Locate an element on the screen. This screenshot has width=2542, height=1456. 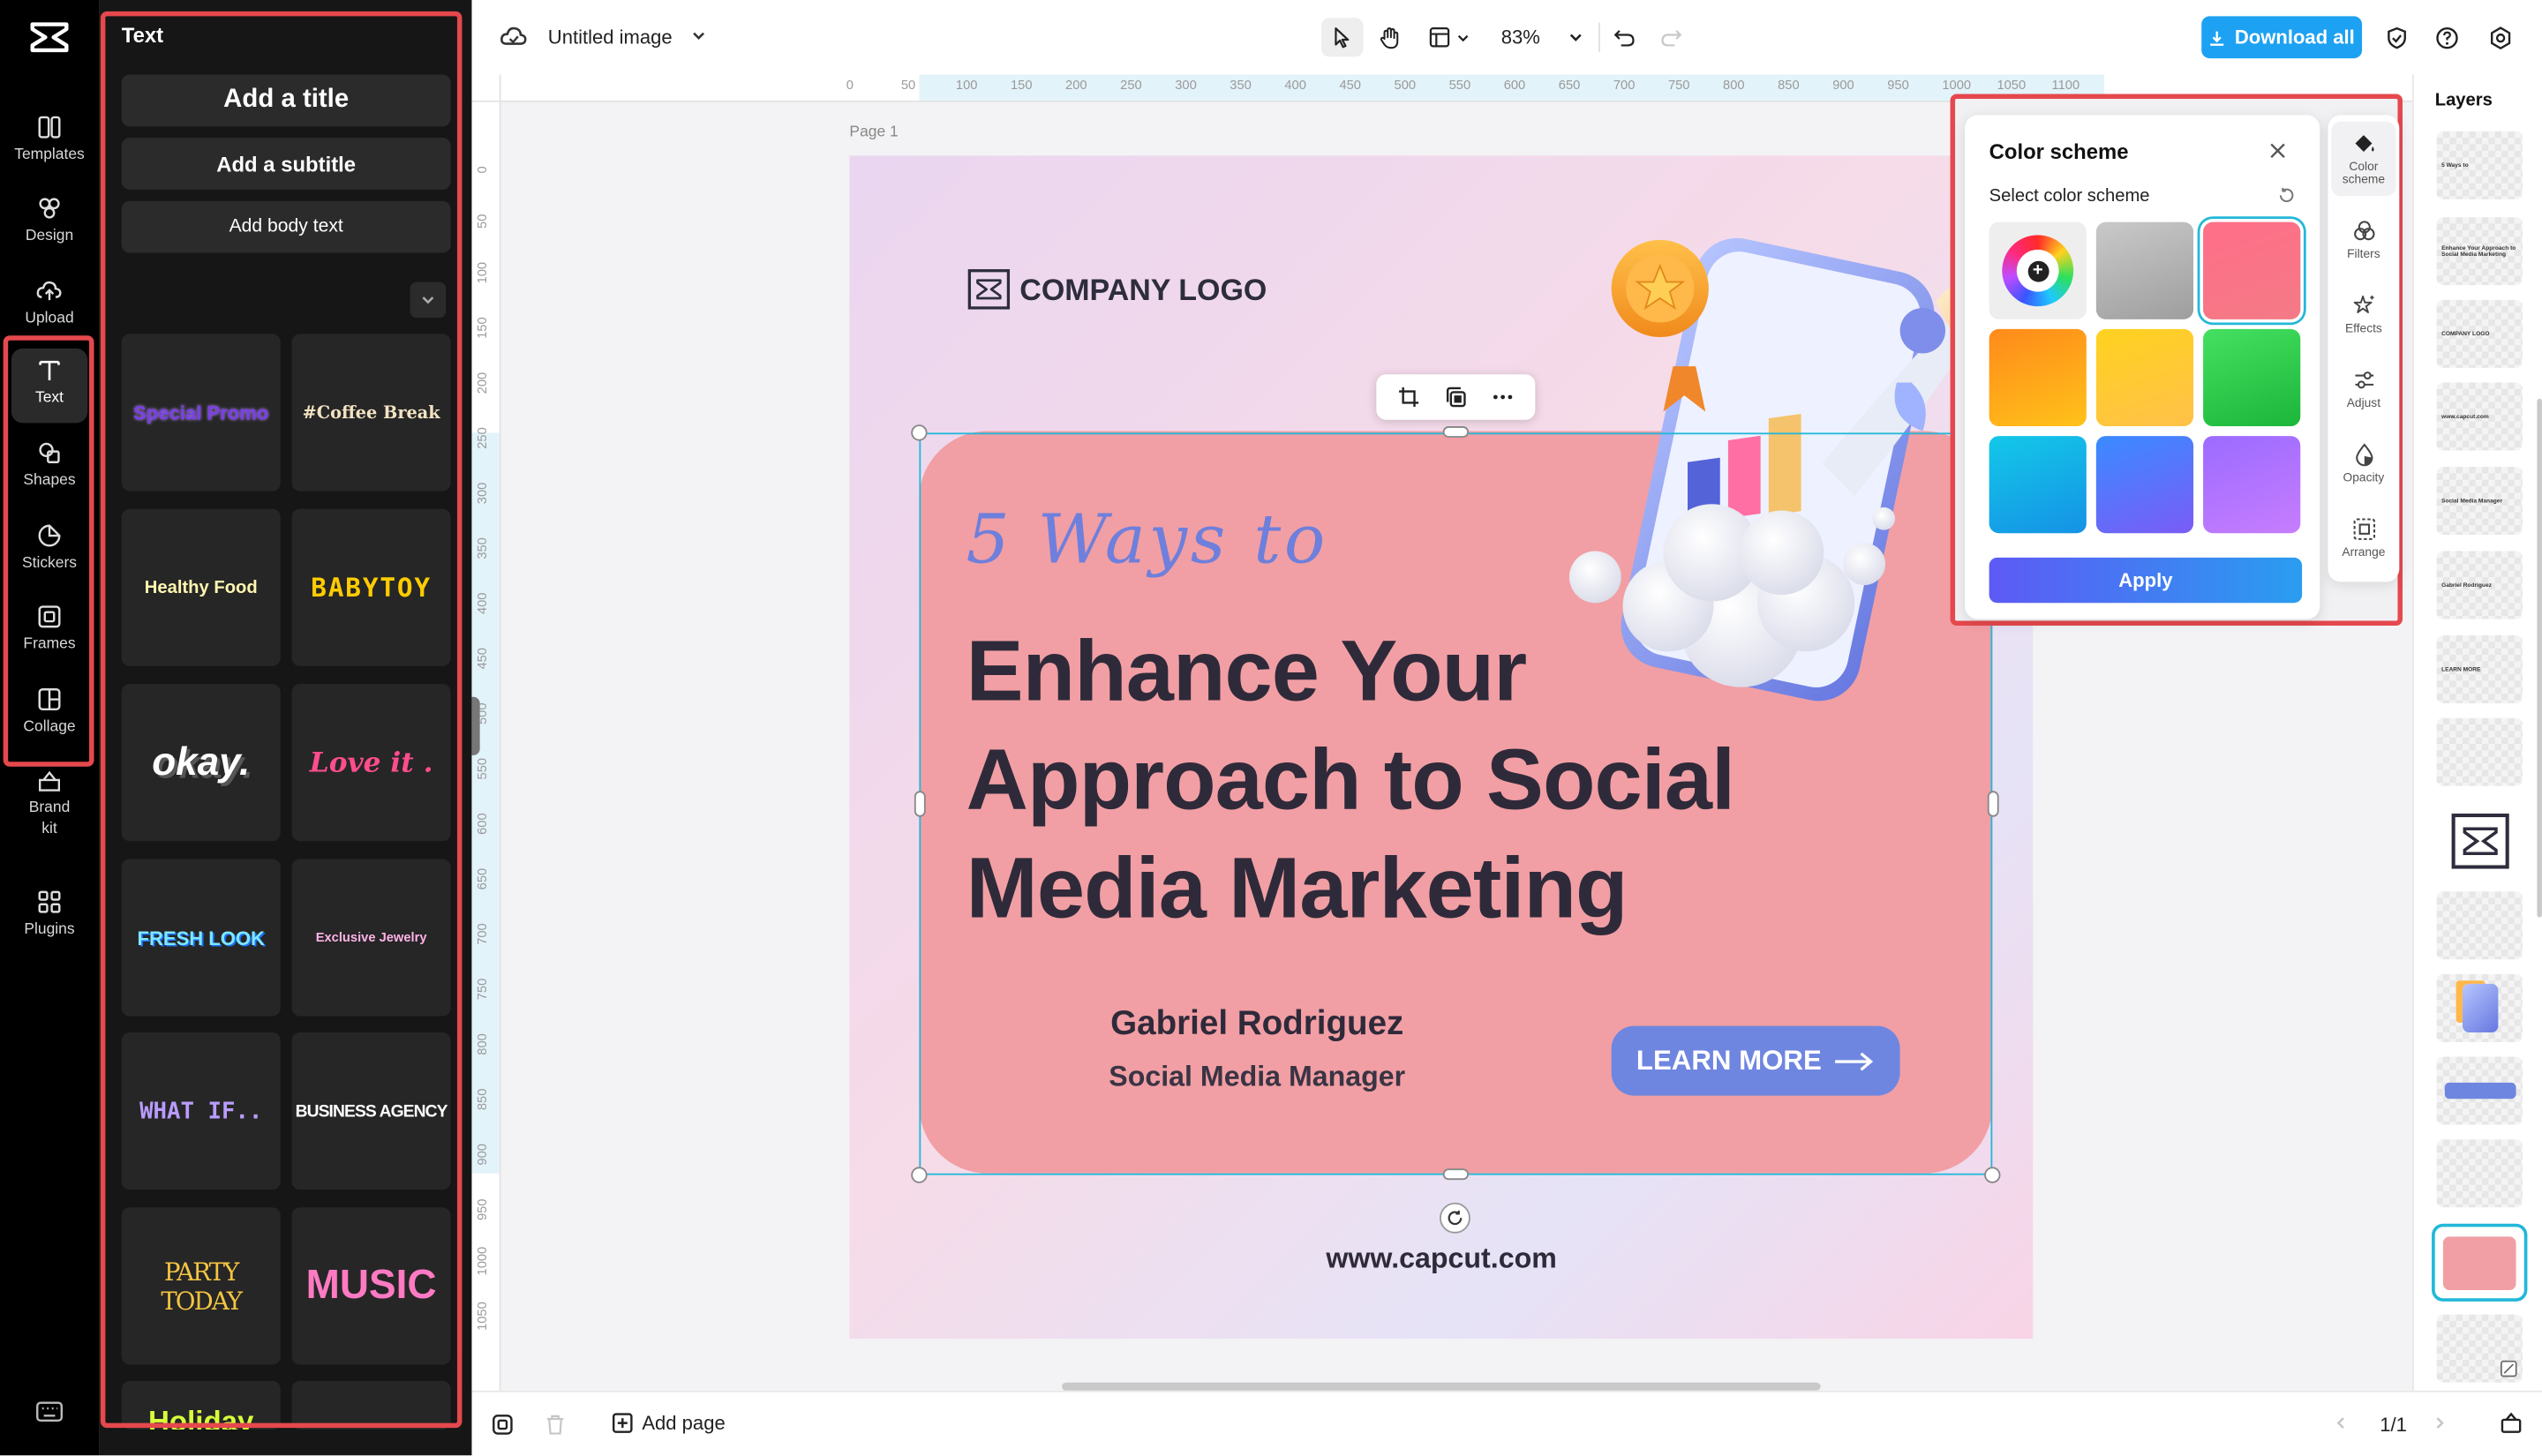
rail-design: Design is located at coordinates (49, 221).